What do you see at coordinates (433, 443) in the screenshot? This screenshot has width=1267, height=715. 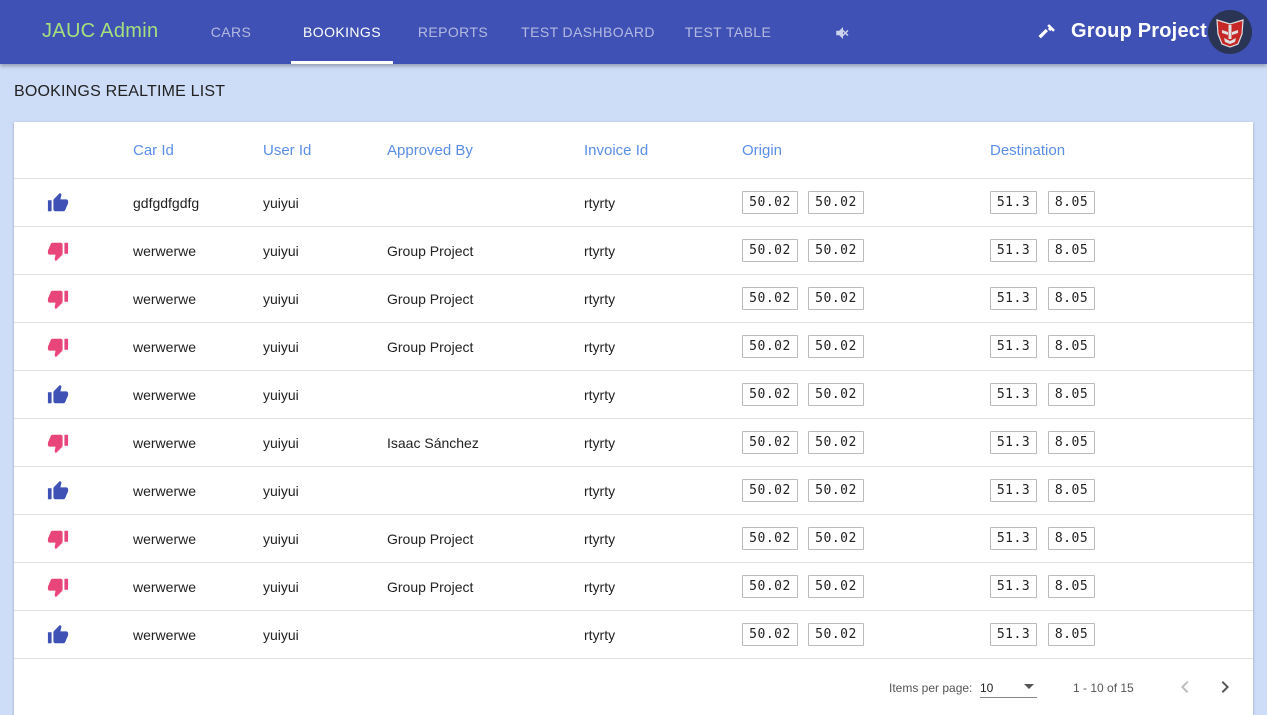 I see `approved-by-cell: Isaac Sánchez` at bounding box center [433, 443].